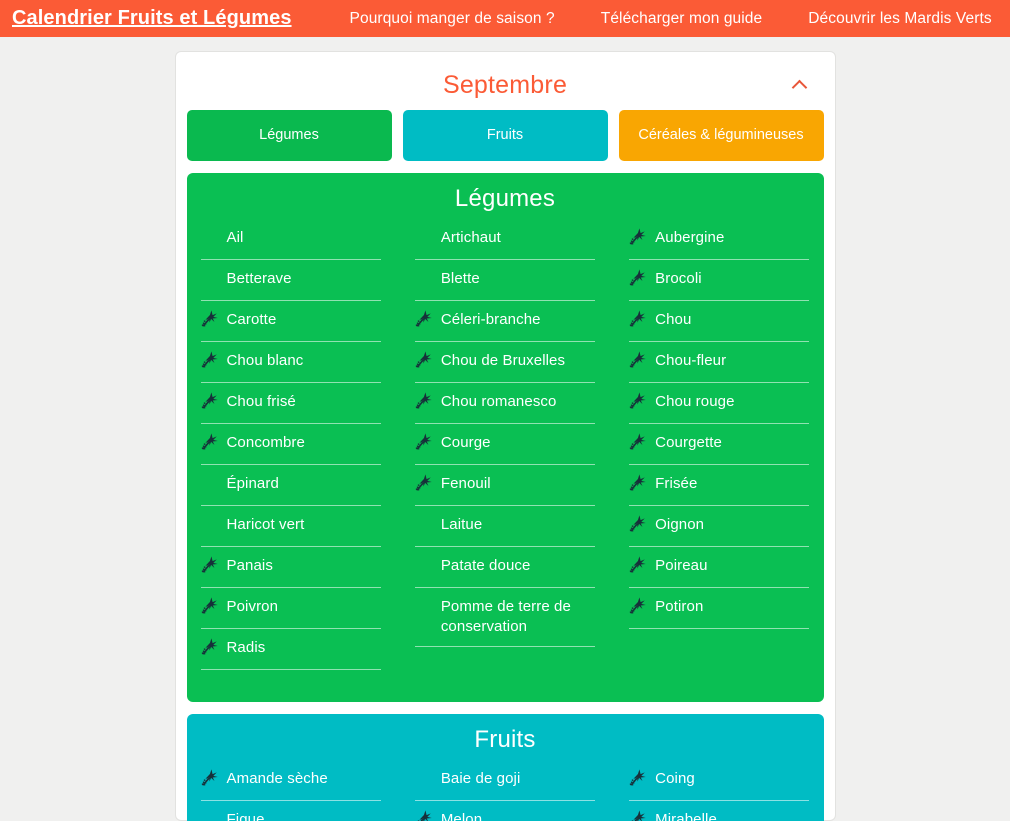  Describe the element at coordinates (719, 321) in the screenshot. I see `produce-item: Chou` at that location.